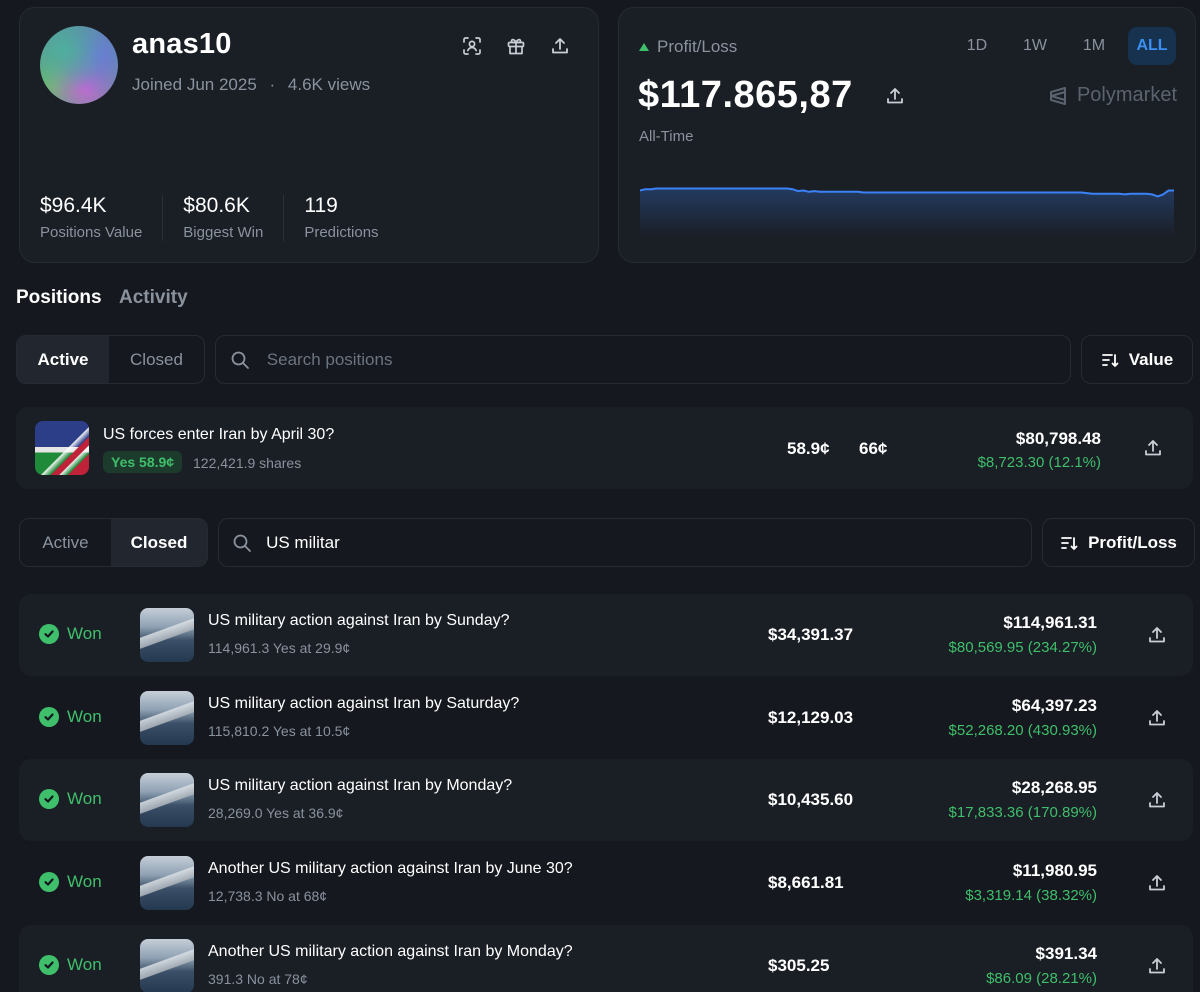 Image resolution: width=1200 pixels, height=992 pixels. What do you see at coordinates (268, 896) in the screenshot?
I see `position-detail: 12,738.3 No at 68¢` at bounding box center [268, 896].